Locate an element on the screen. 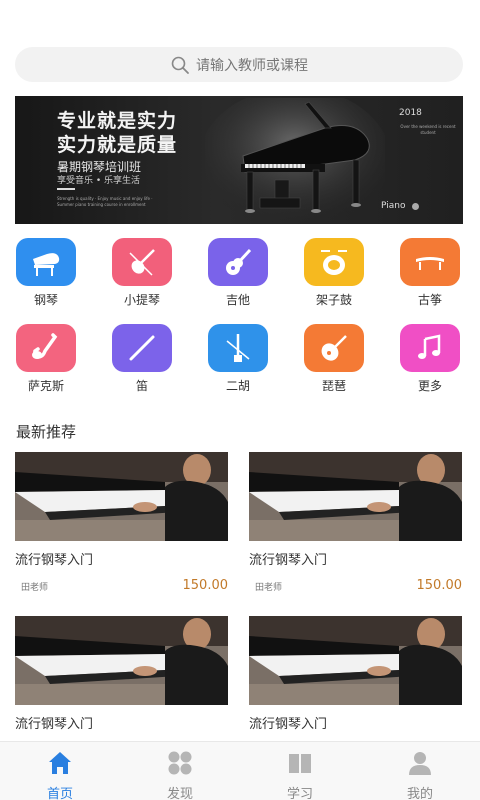 The width and height of the screenshot is (480, 800). category-guitar: 吉他 is located at coordinates (238, 273).